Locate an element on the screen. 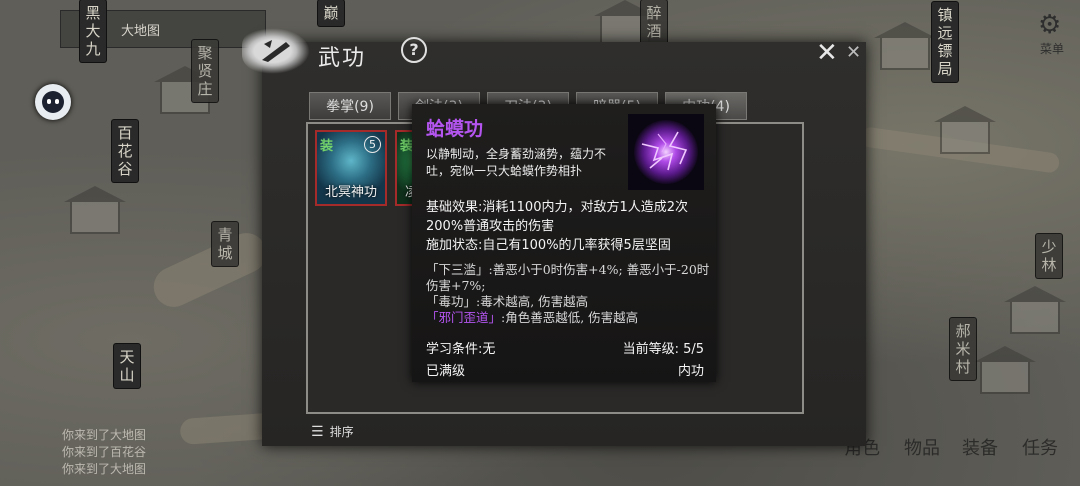  sort-icon: ☰ is located at coordinates (317, 432).